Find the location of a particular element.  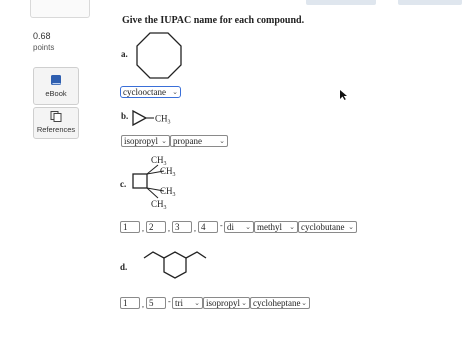

part-b-parent-select: propane ⌄ is located at coordinates (199, 141).